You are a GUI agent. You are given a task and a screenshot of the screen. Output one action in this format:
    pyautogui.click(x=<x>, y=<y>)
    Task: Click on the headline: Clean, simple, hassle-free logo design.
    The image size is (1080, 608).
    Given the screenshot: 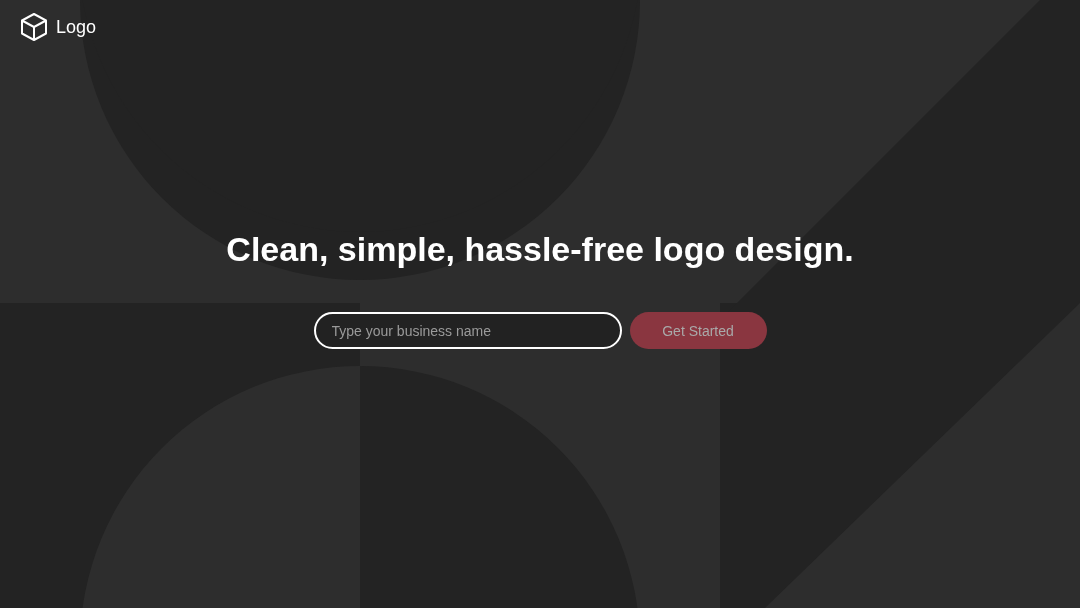 What is the action you would take?
    pyautogui.click(x=540, y=249)
    